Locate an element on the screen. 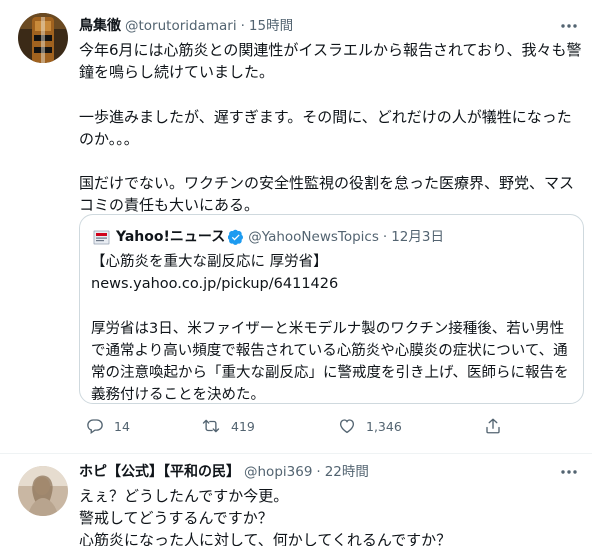 This screenshot has height=546, width=592. author-name: ホピ【公式】【平和の民】 is located at coordinates (159, 472).